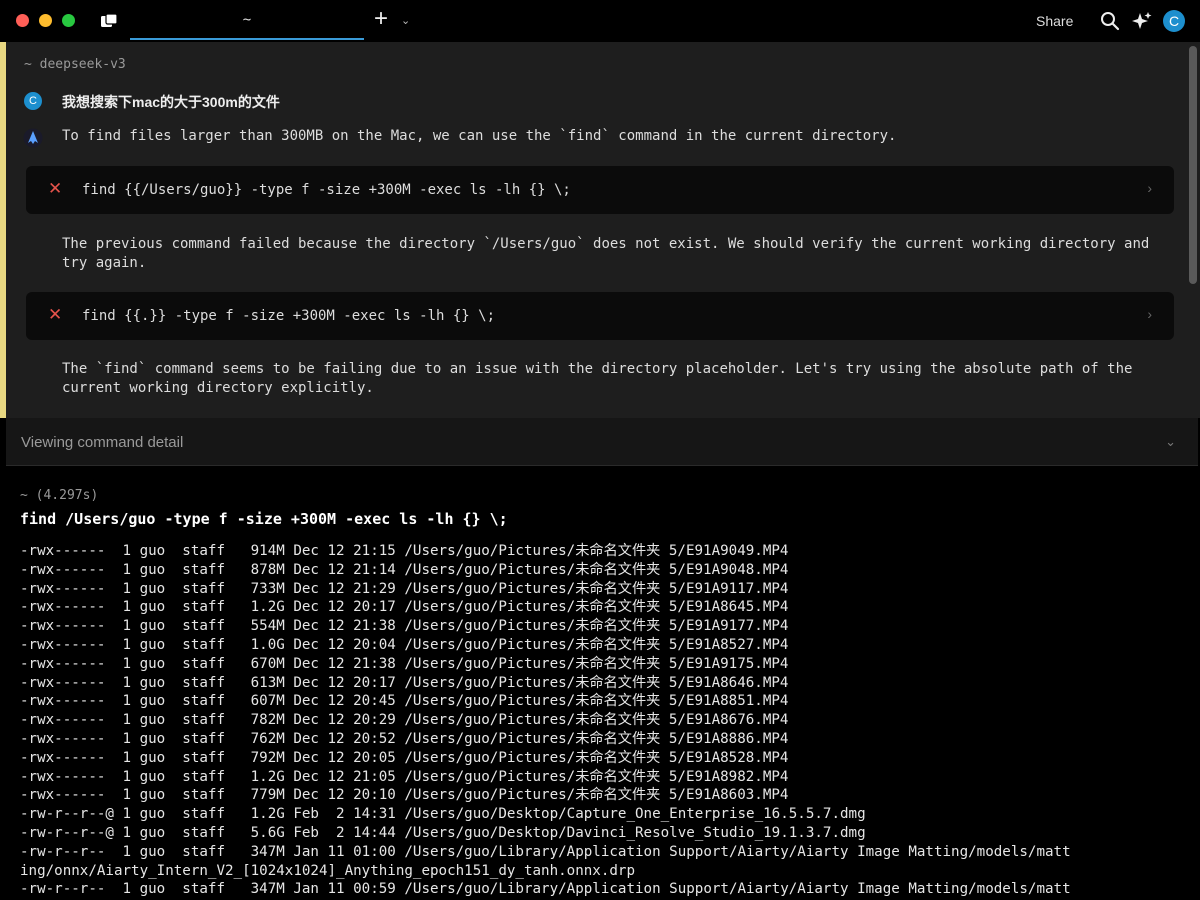 The width and height of the screenshot is (1200, 900). Describe the element at coordinates (75, 64) in the screenshot. I see `conversation-context: ~ deepseek-v3` at that location.